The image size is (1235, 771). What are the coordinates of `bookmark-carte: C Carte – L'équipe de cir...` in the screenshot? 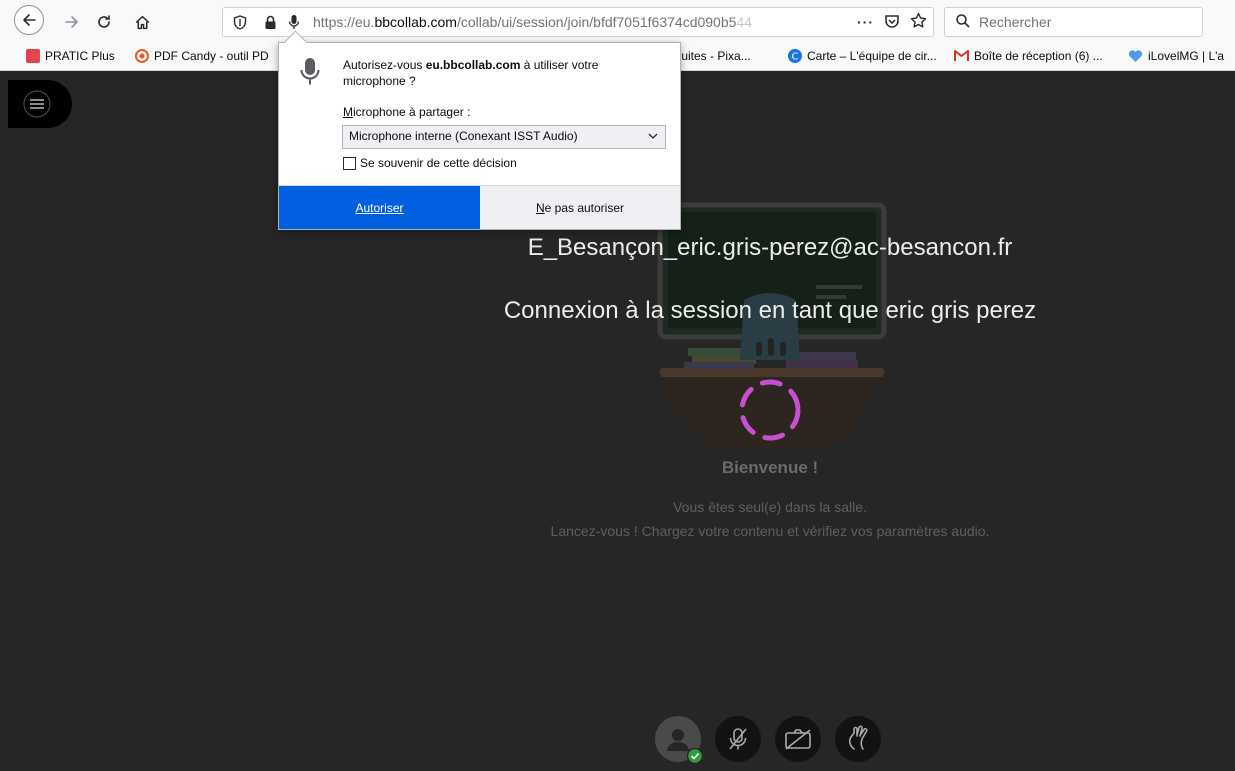 It's located at (862, 56).